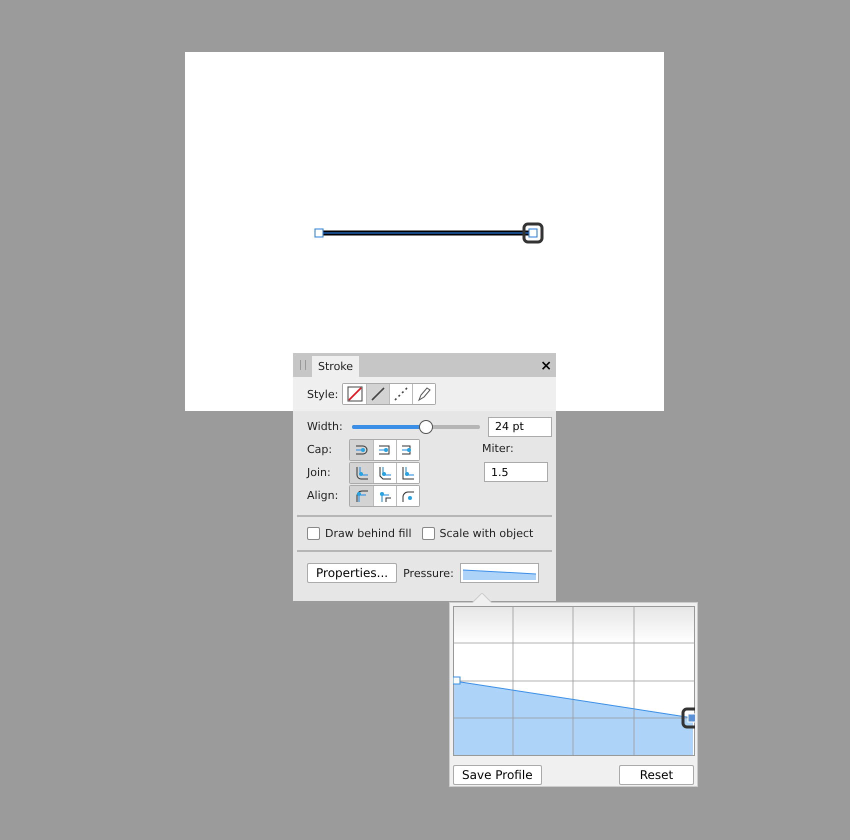 The width and height of the screenshot is (850, 840). I want to click on width-field: 24 pt, so click(520, 426).